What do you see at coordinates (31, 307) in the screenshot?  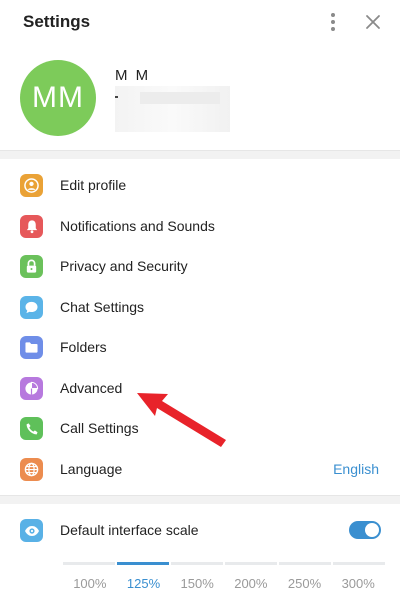 I see `chat-bubble-icon` at bounding box center [31, 307].